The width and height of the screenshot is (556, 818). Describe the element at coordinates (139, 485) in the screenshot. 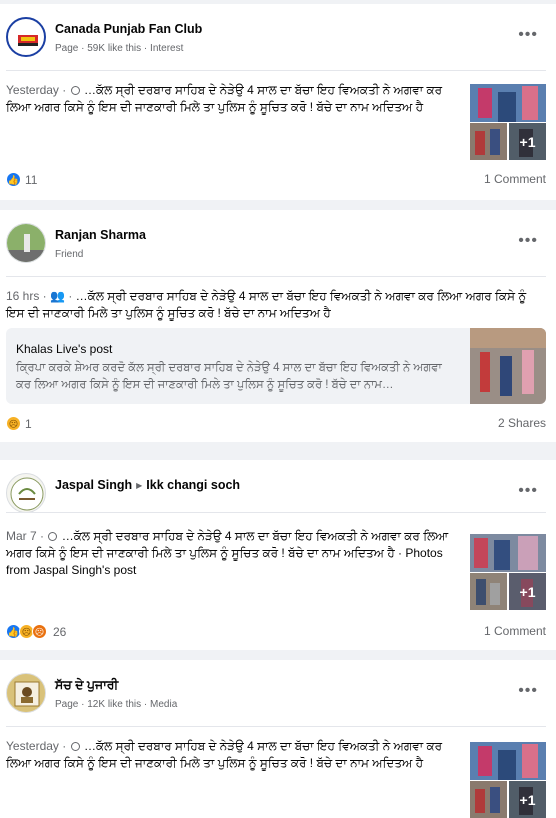

I see `shared-to-arrow-icon: ▶` at that location.